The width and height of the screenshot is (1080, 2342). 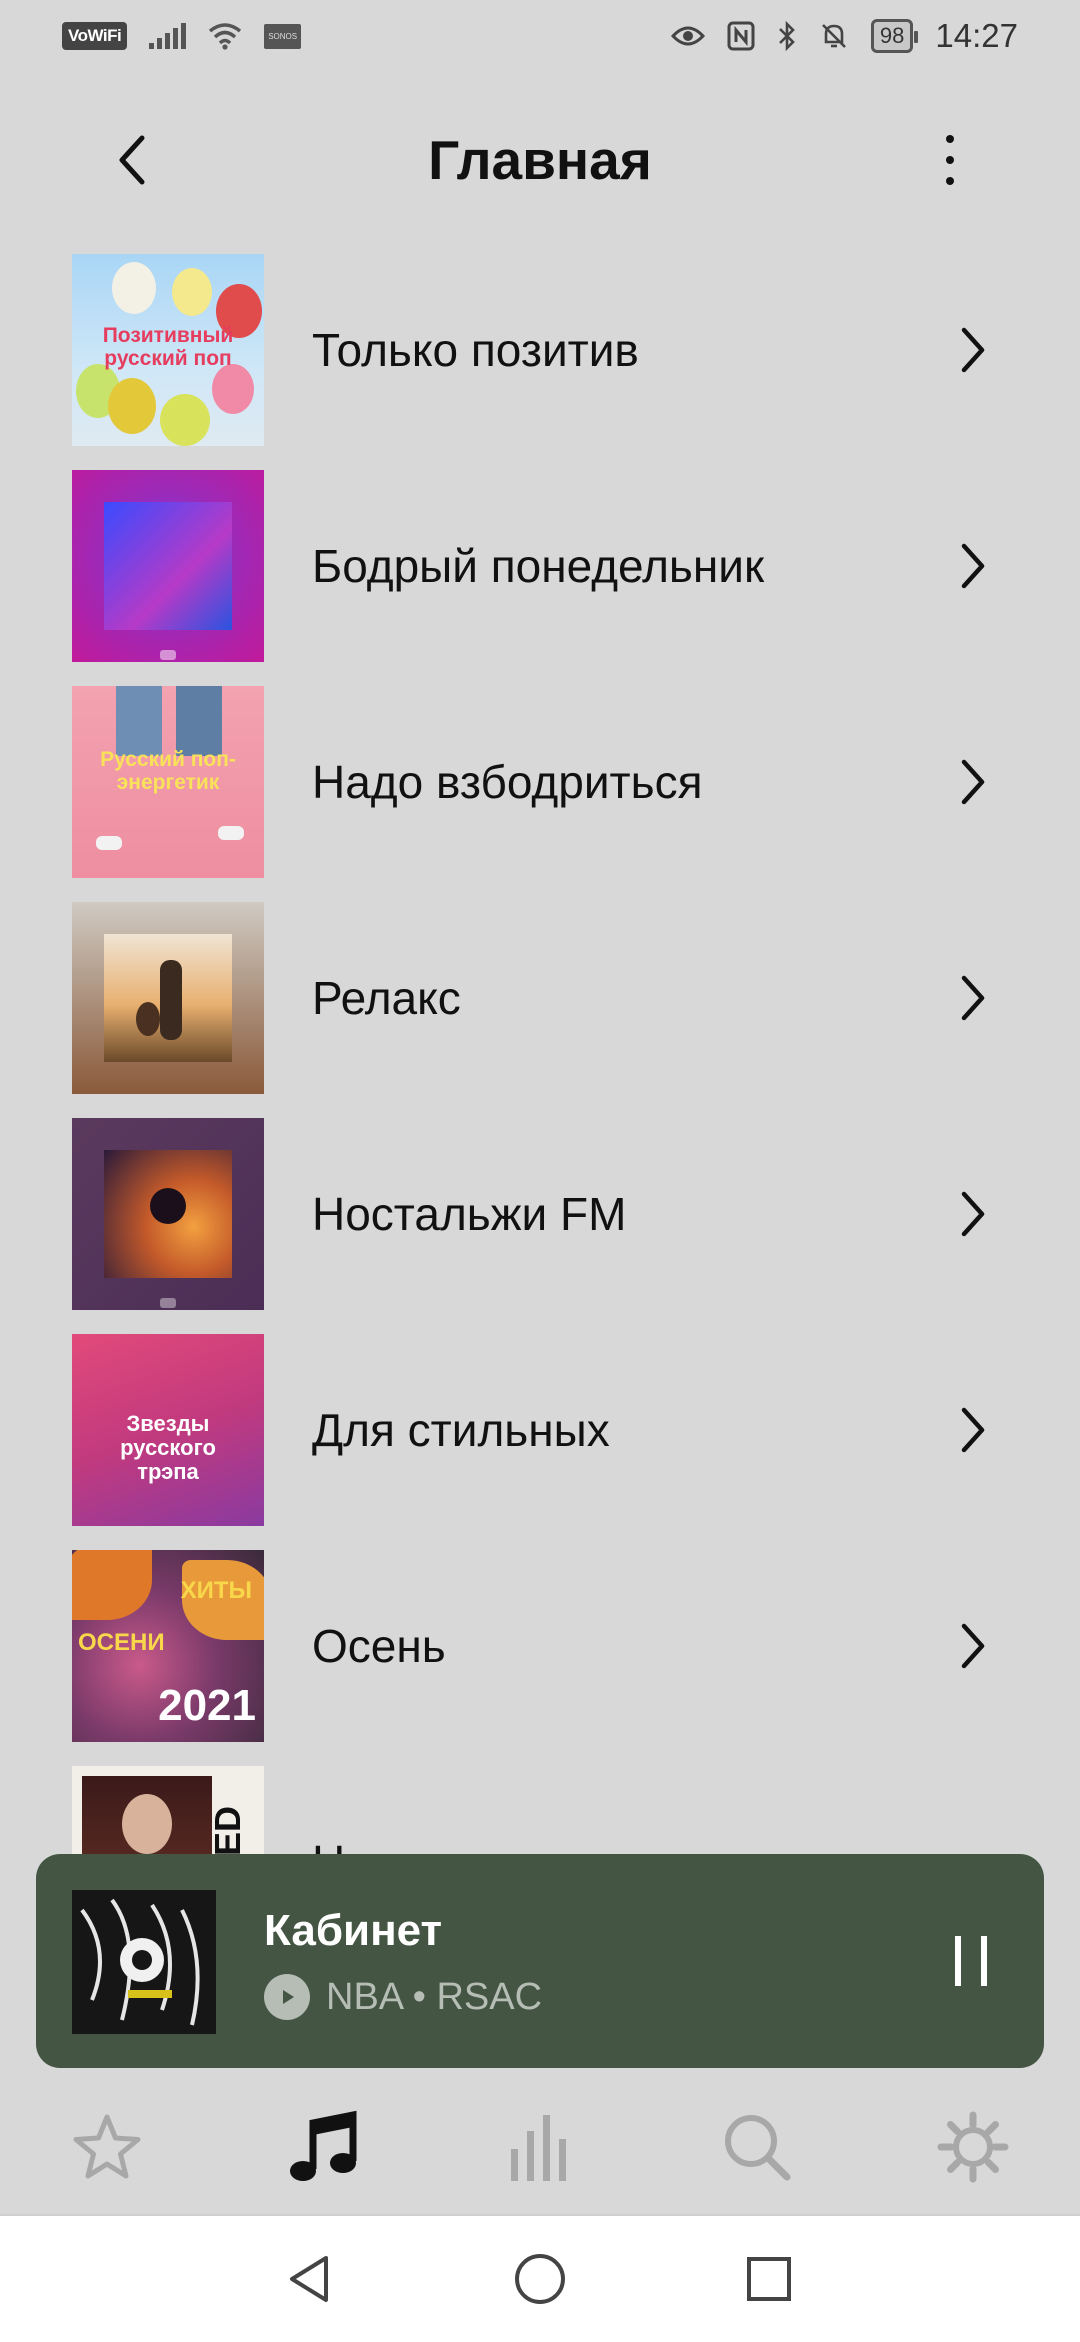 I want to click on playlist-title: Для стильных, so click(x=461, y=1430).